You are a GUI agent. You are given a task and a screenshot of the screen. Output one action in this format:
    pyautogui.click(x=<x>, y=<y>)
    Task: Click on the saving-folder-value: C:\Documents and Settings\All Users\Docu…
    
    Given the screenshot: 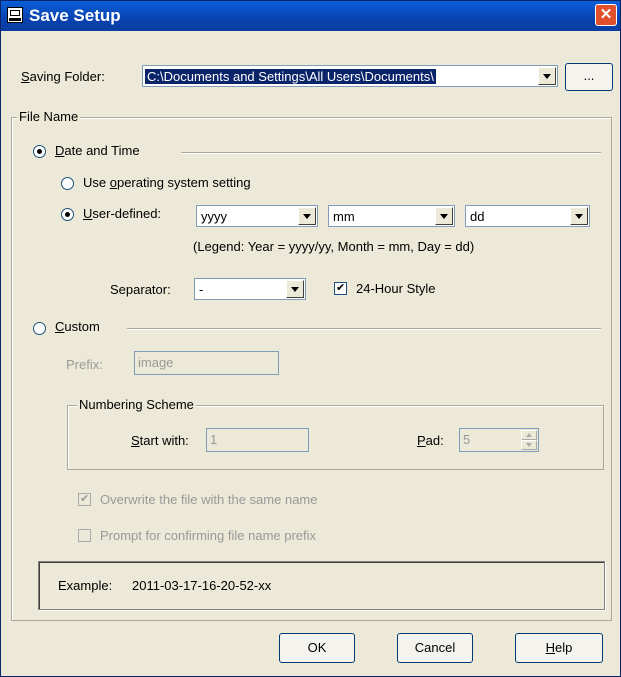 What is the action you would take?
    pyautogui.click(x=290, y=76)
    